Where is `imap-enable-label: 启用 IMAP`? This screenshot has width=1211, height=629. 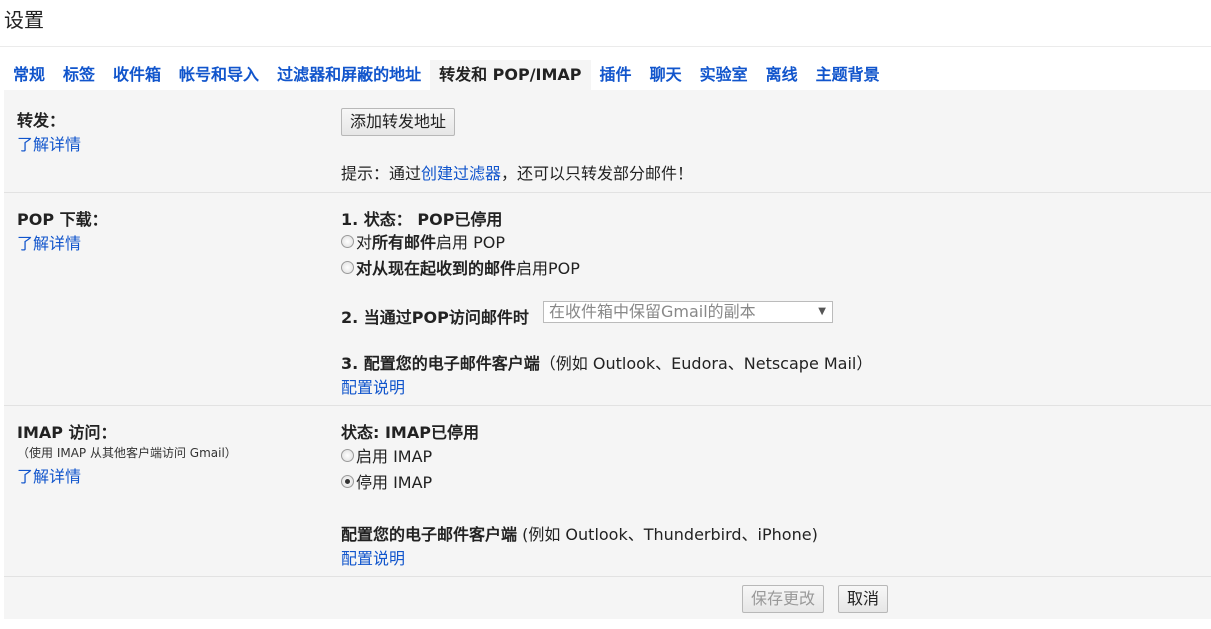
imap-enable-label: 启用 IMAP is located at coordinates (394, 456).